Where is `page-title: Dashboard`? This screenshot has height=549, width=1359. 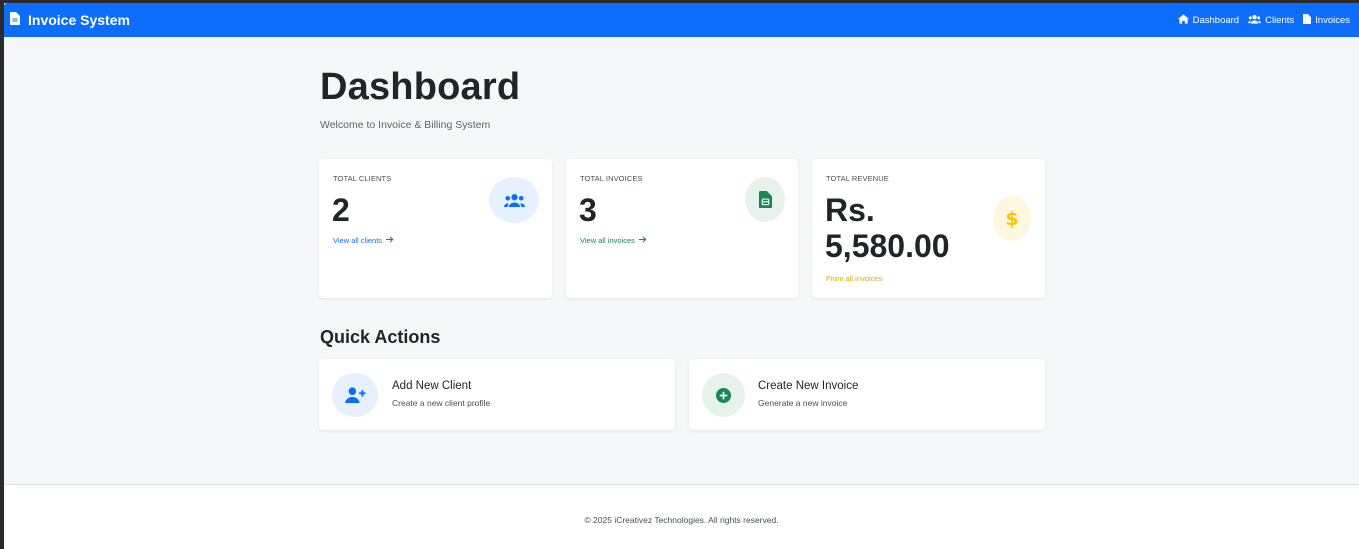
page-title: Dashboard is located at coordinates (420, 87).